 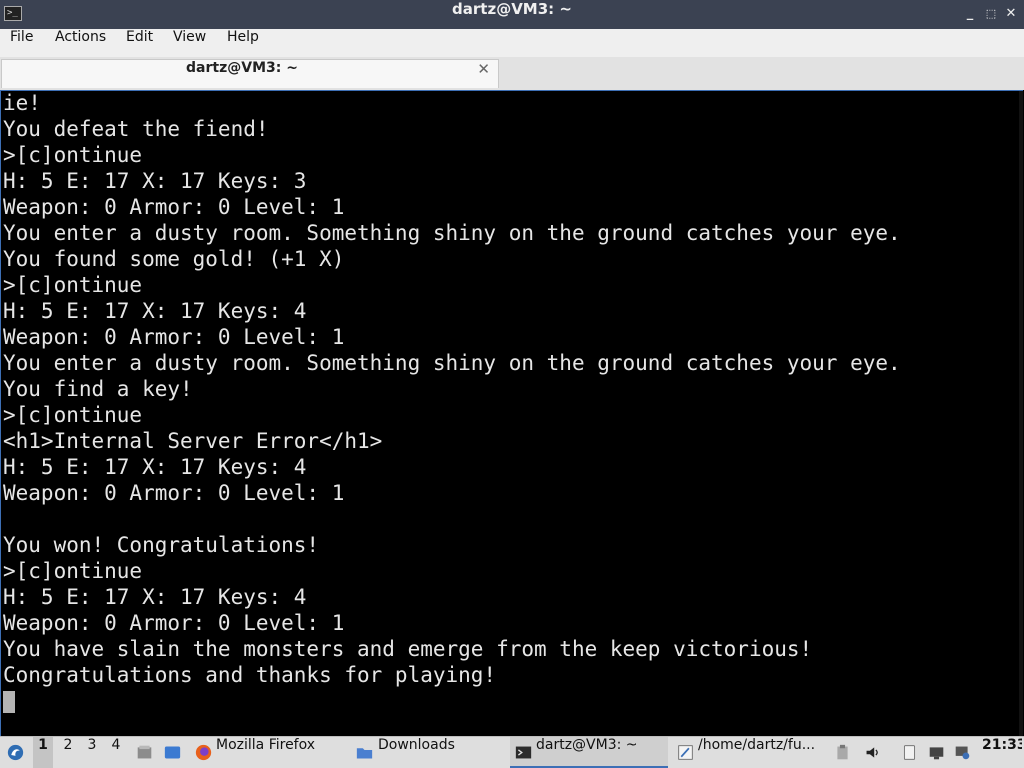 I want to click on clock: 21:33, so click(x=1002, y=752).